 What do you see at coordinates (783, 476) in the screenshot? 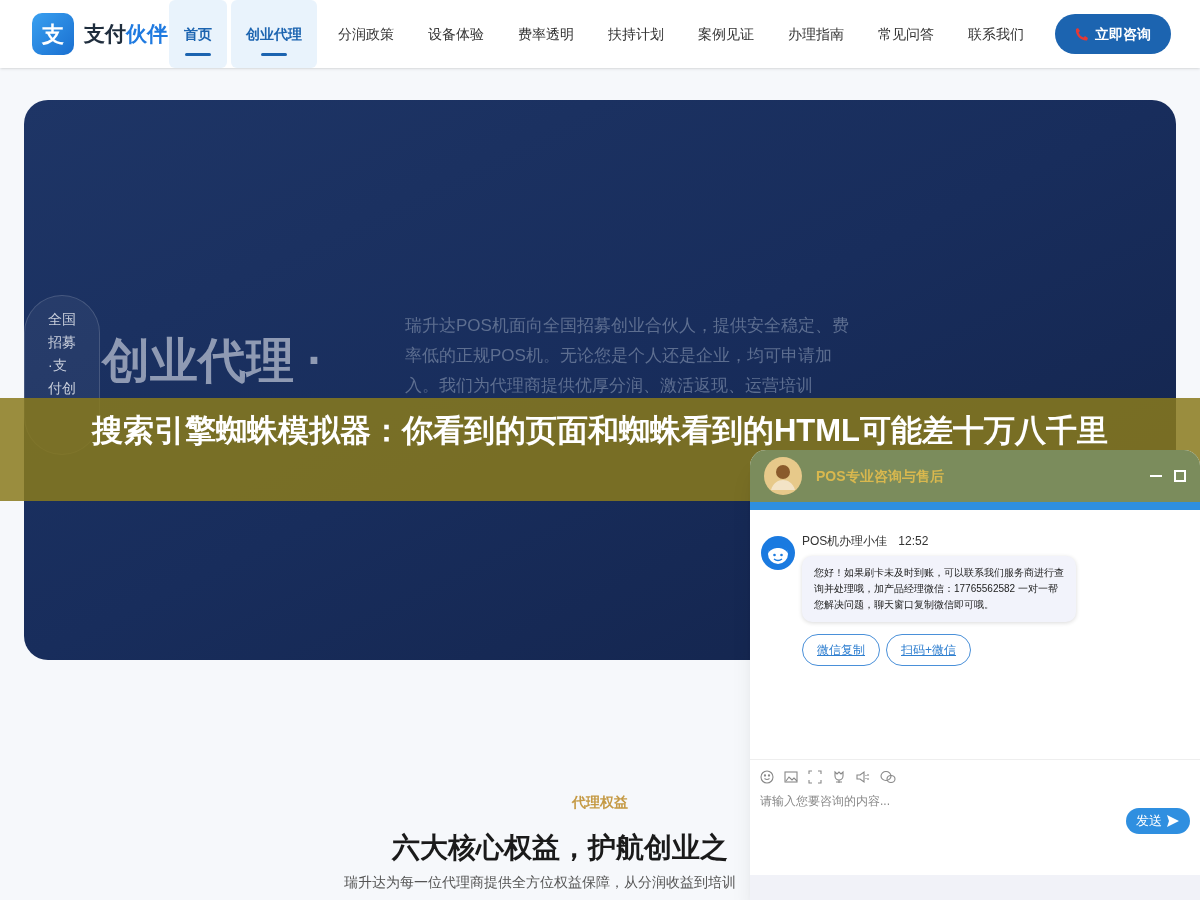
I see `avatar-silhouette-icon` at bounding box center [783, 476].